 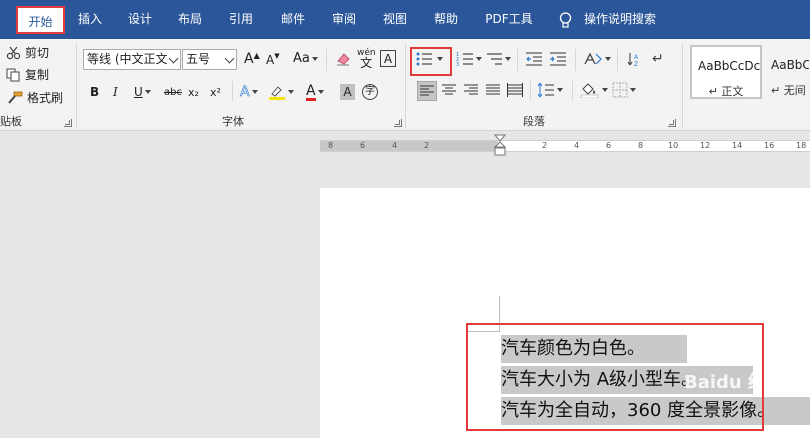 What do you see at coordinates (90, 19) in the screenshot?
I see `tab-insert: 插入` at bounding box center [90, 19].